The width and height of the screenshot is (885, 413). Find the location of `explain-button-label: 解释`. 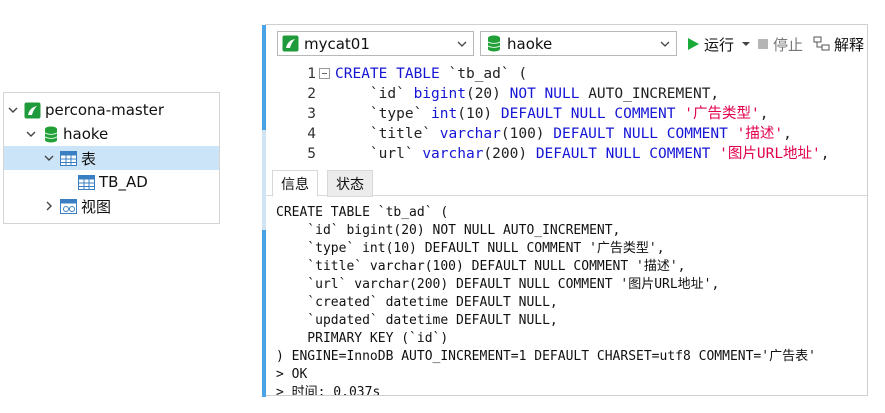

explain-button-label: 解释 is located at coordinates (849, 44).